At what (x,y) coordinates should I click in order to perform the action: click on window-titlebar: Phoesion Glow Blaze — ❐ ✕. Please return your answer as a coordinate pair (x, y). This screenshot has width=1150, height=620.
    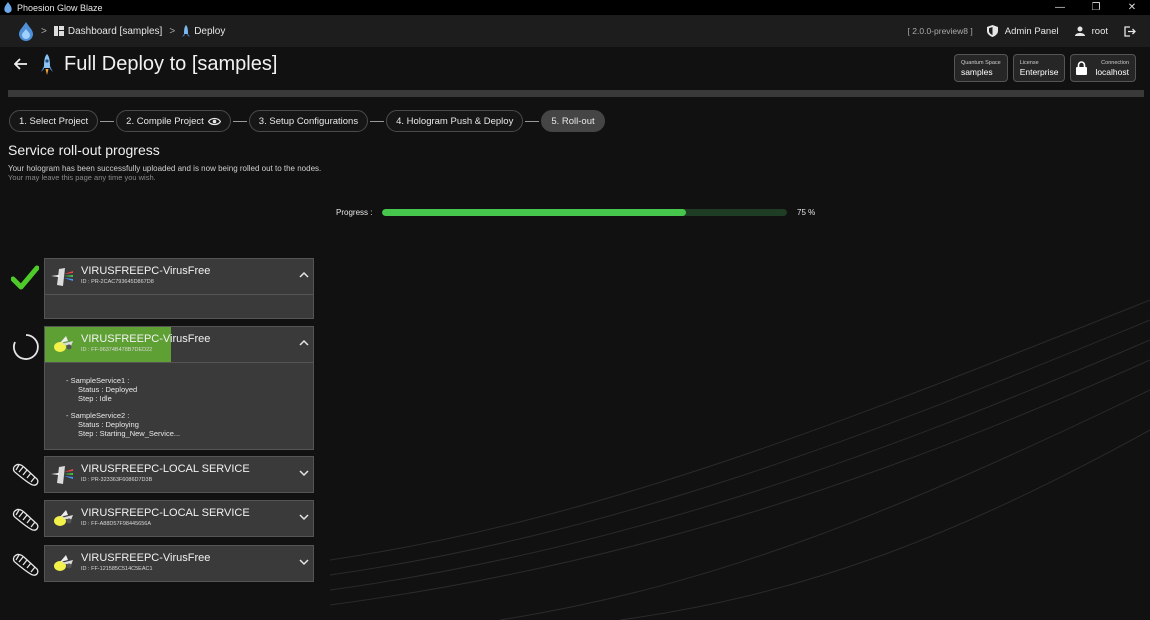
    Looking at the image, I should click on (575, 7).